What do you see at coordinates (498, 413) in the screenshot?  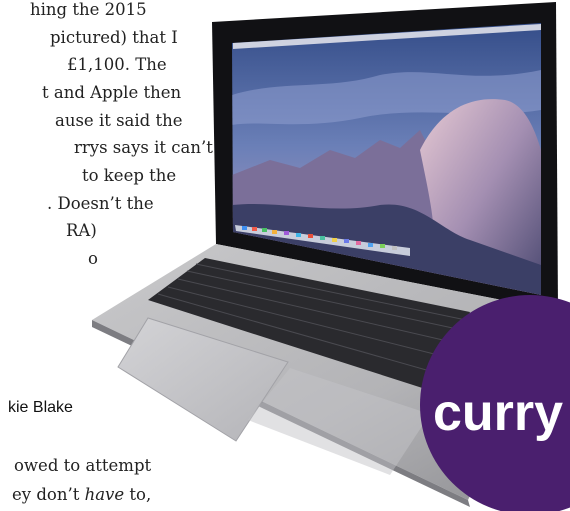 I see `currys-logo-text: curry` at bounding box center [498, 413].